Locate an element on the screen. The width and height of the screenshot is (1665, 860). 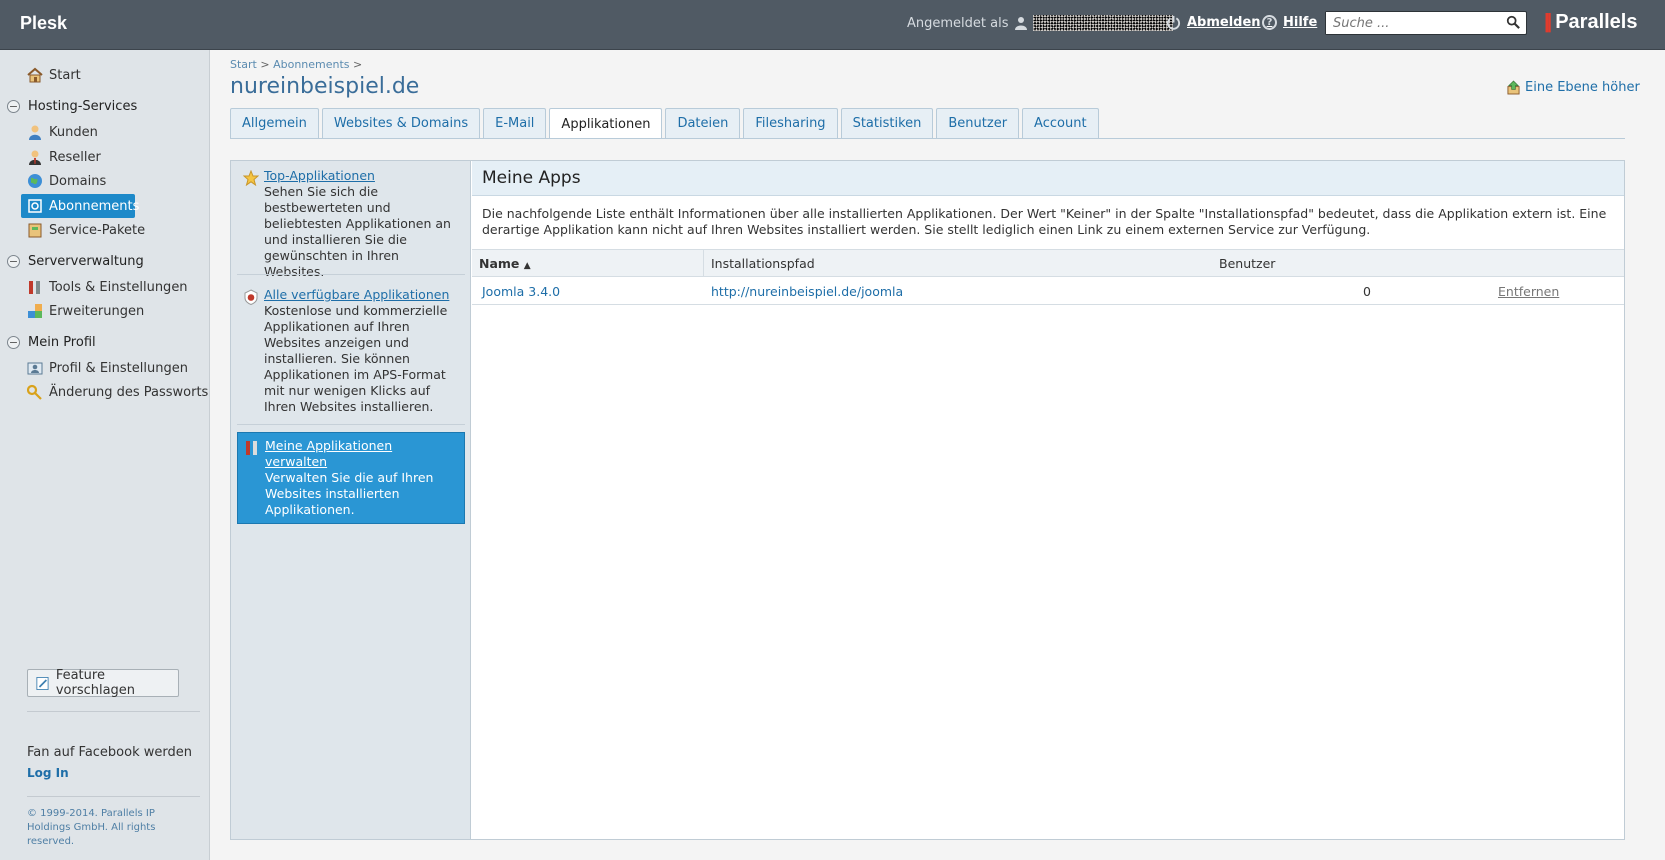
parallels-brand: Parallels is located at coordinates (1596, 22).